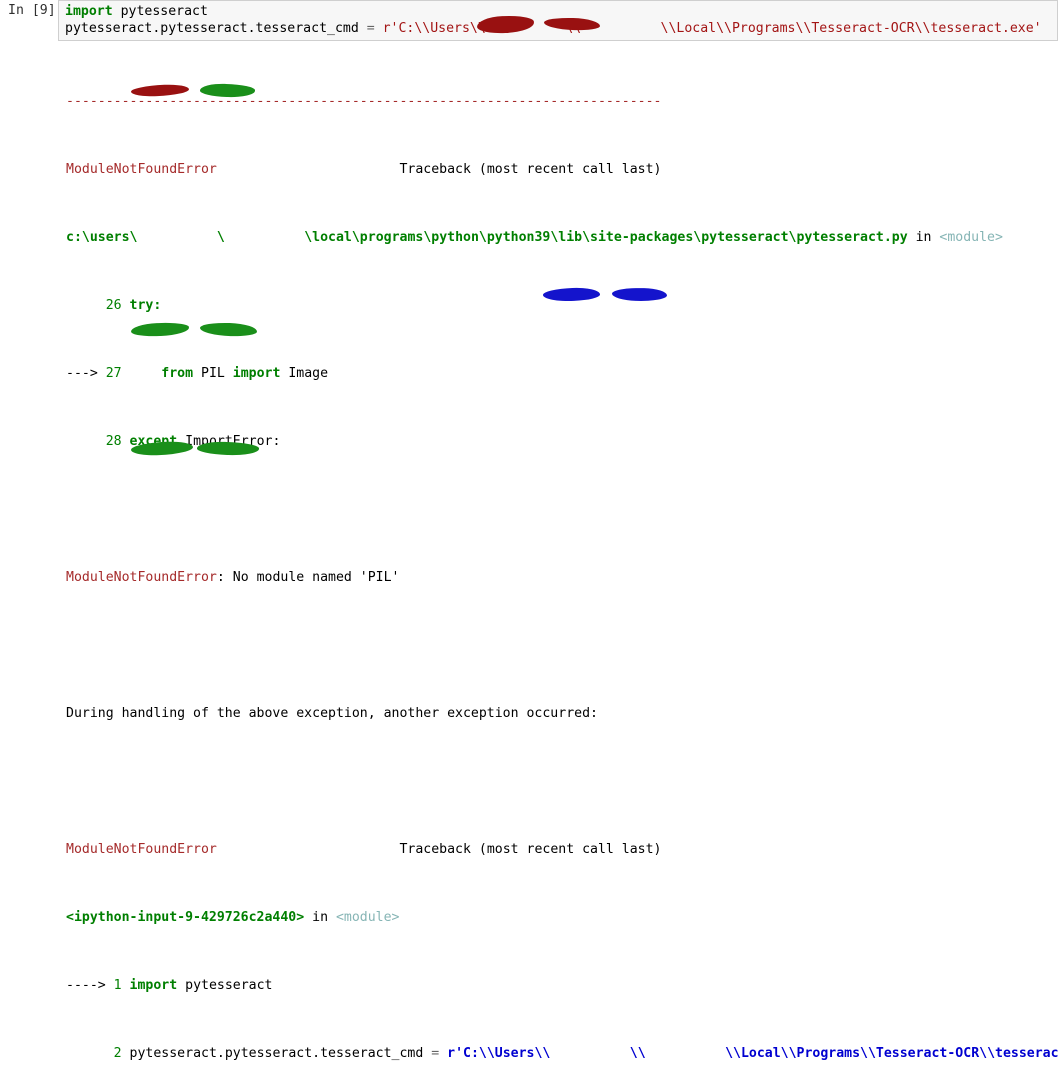 The image size is (1058, 1076). I want to click on code-line-26: 26 try:, so click(562, 305).